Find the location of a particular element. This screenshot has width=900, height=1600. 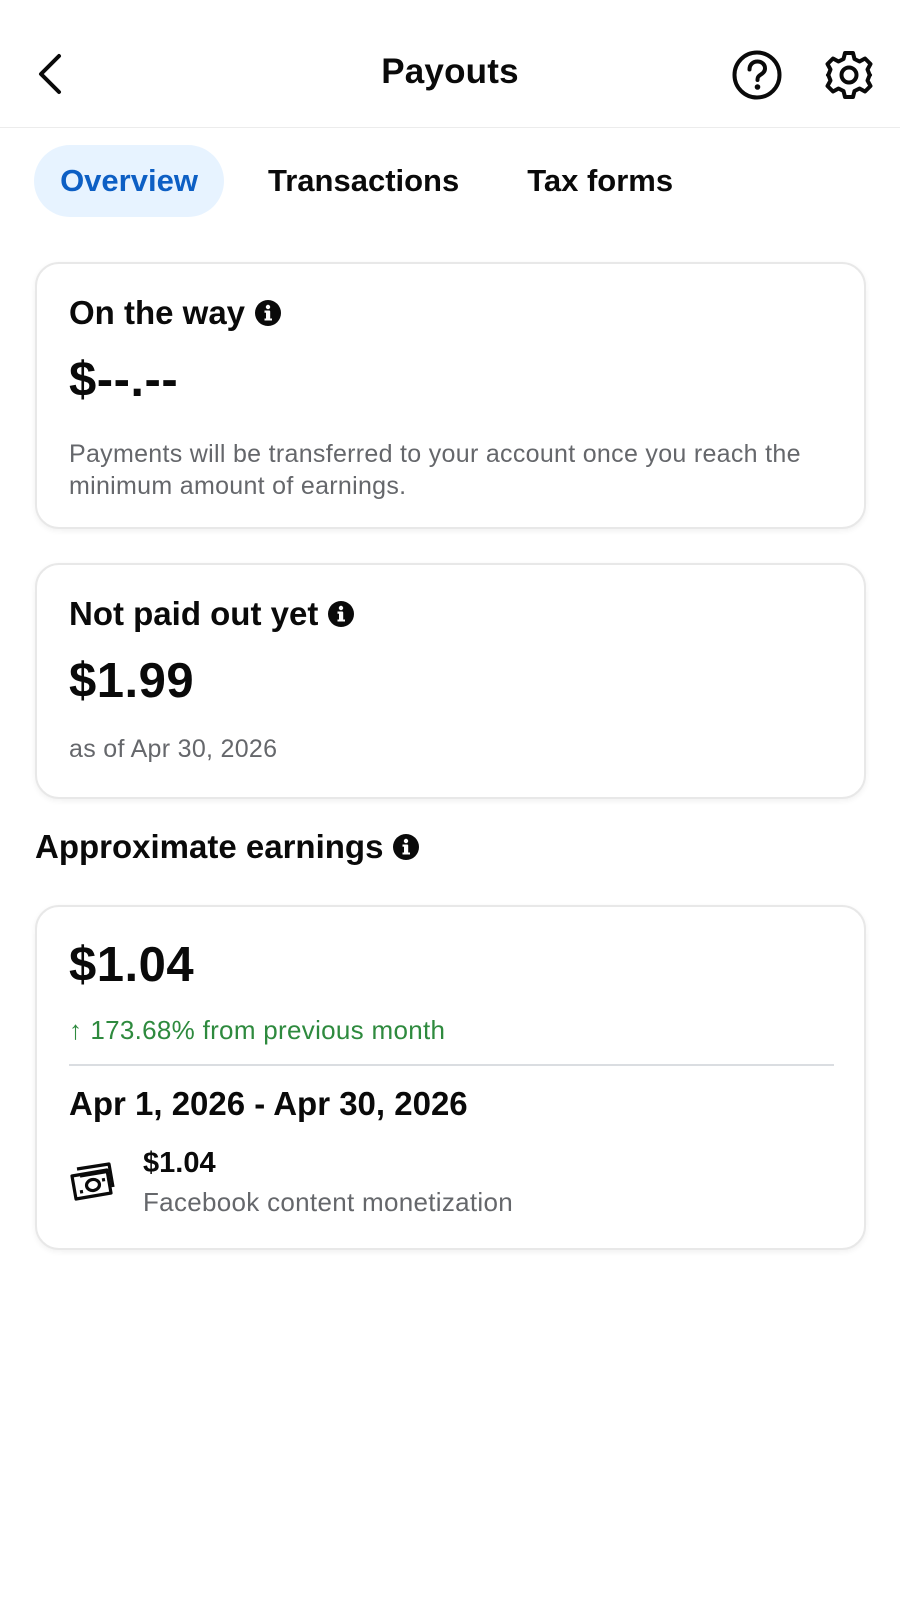

question-circle-icon is located at coordinates (757, 75).